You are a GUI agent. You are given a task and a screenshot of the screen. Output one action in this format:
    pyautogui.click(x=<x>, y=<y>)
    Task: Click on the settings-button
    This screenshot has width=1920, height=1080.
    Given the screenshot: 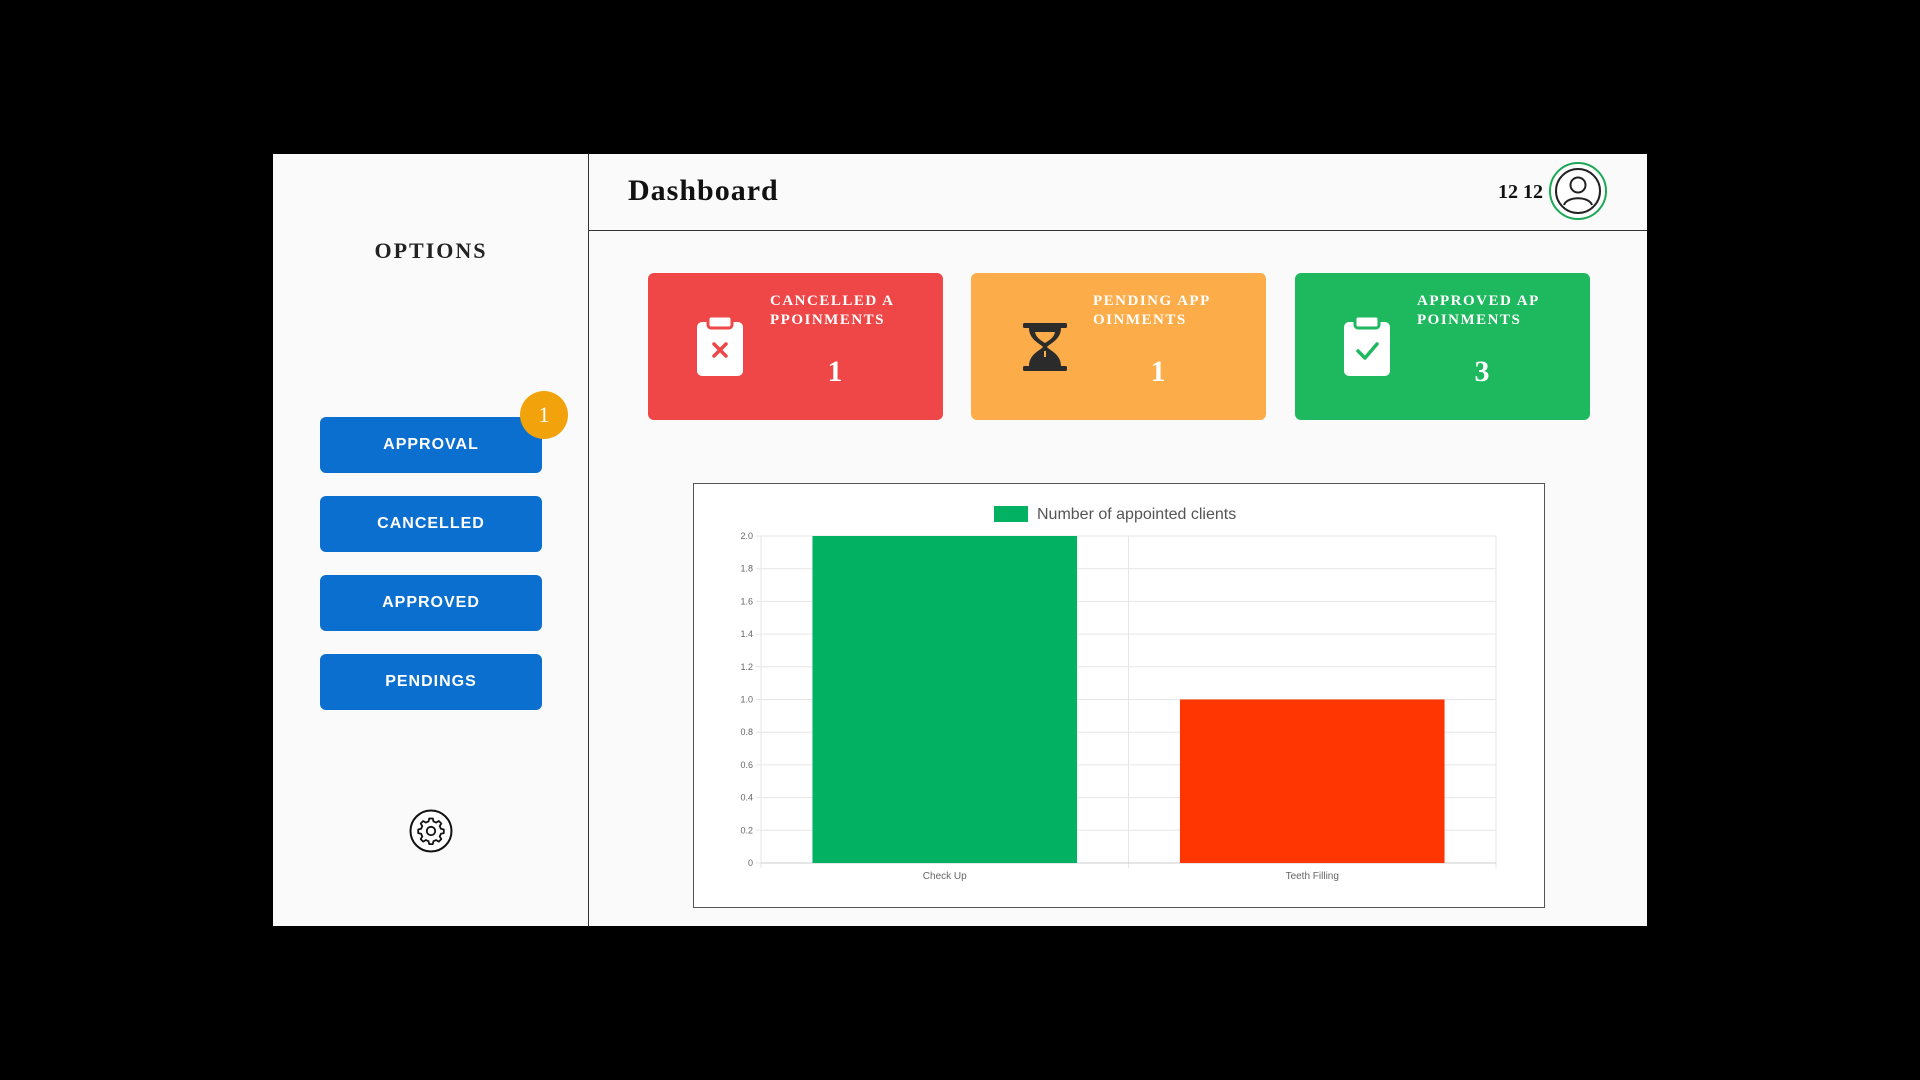 What is the action you would take?
    pyautogui.click(x=431, y=831)
    